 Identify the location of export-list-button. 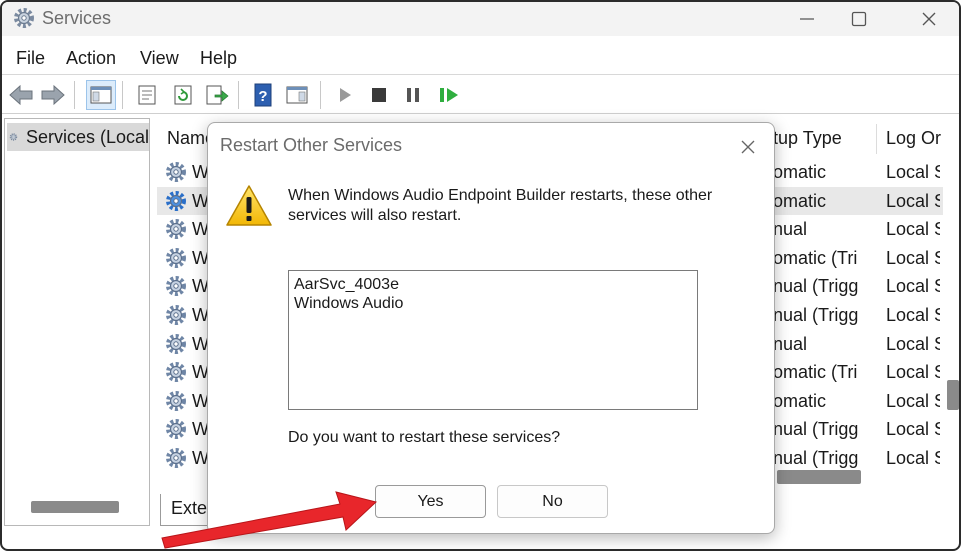
(217, 95).